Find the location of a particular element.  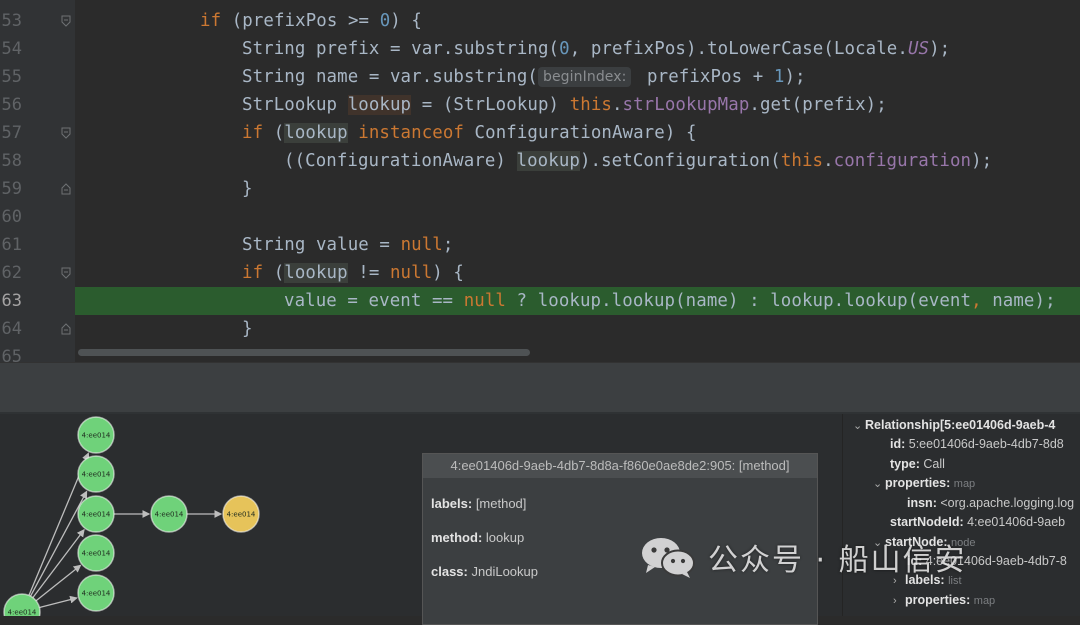

tree-key: insn: is located at coordinates (922, 503).